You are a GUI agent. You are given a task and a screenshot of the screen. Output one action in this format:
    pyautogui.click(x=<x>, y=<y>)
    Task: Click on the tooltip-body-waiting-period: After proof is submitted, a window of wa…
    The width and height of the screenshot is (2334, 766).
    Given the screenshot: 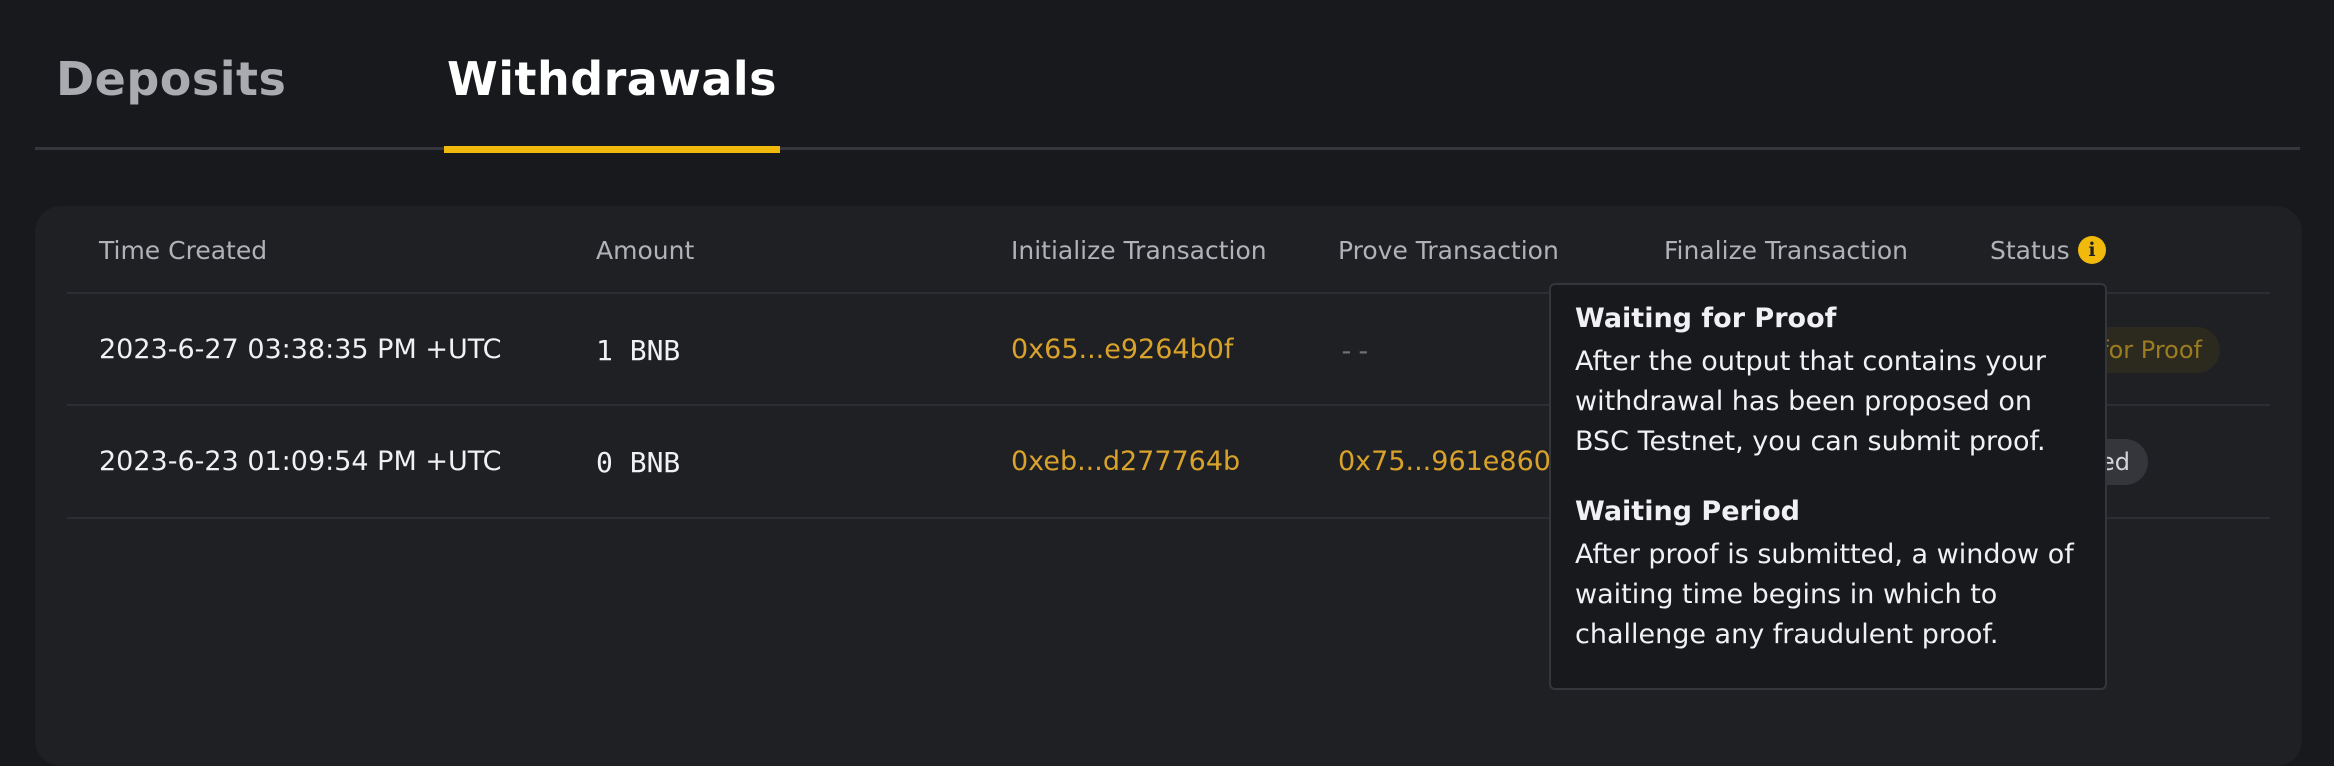 What is the action you would take?
    pyautogui.click(x=1828, y=595)
    